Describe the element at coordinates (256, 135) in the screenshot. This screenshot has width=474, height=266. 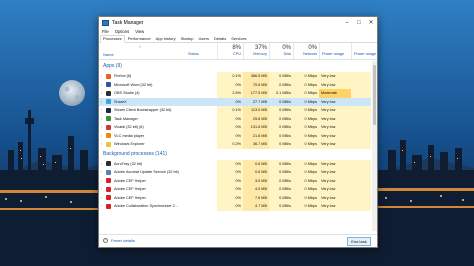
I see `process-mem: 21.6 MB` at that location.